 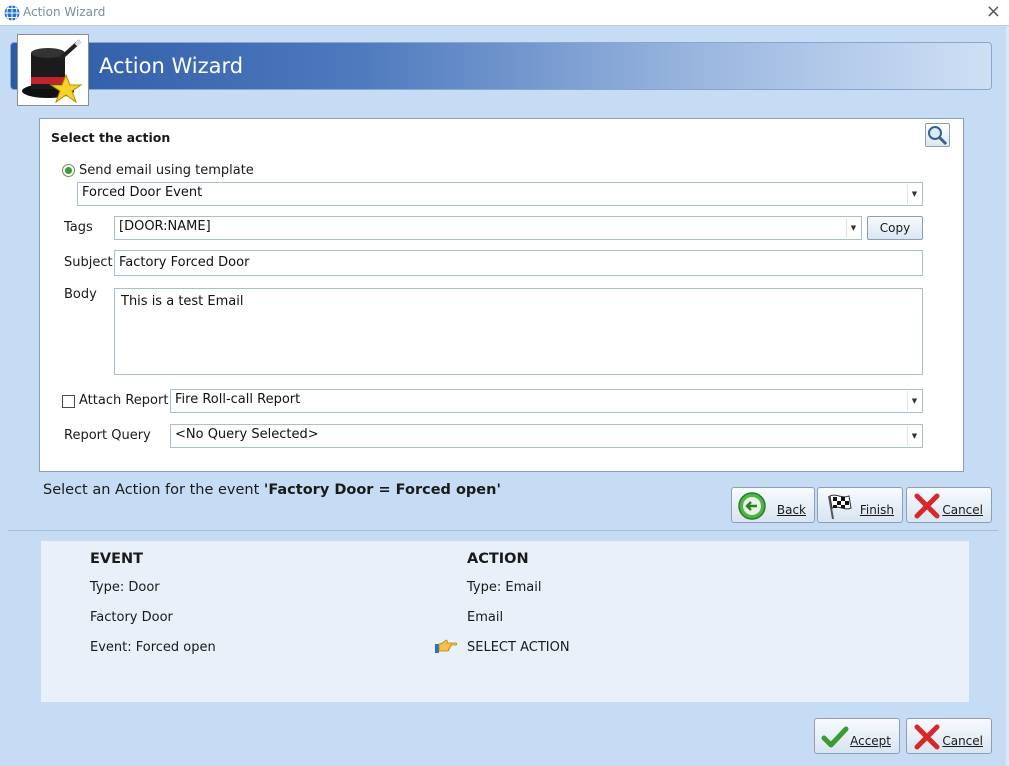 I want to click on panel-heading: Select the action, so click(x=111, y=137).